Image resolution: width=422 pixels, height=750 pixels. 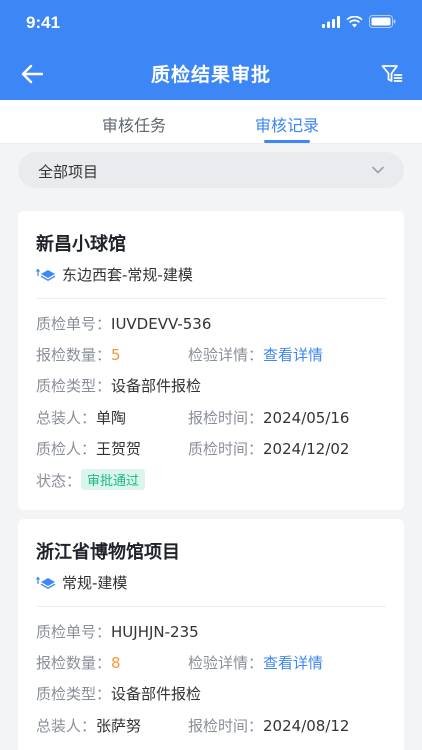 I want to click on row-qty-detail: 报检数量：5 检验详情：查看详情, so click(x=211, y=355).